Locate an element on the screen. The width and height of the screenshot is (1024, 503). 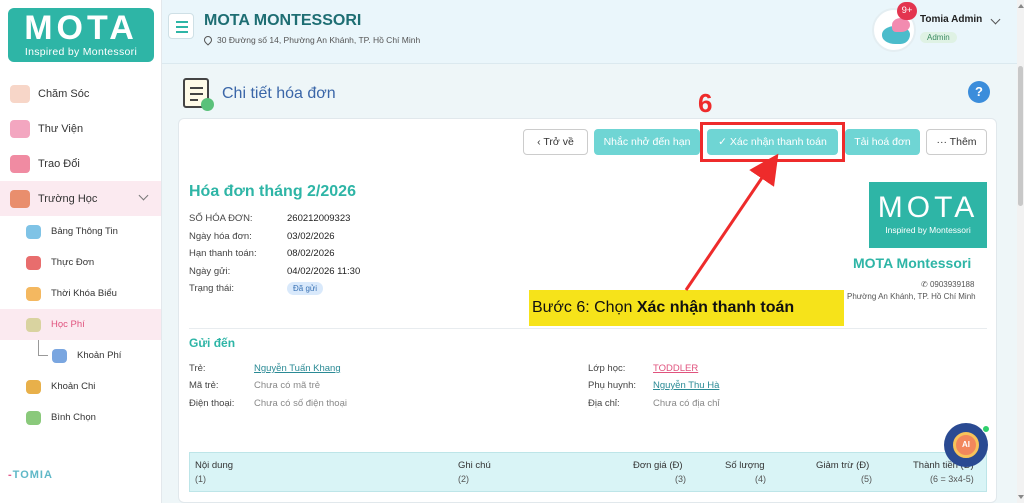
column-header: Đơn giá (Đ) is located at coordinates (658, 465).